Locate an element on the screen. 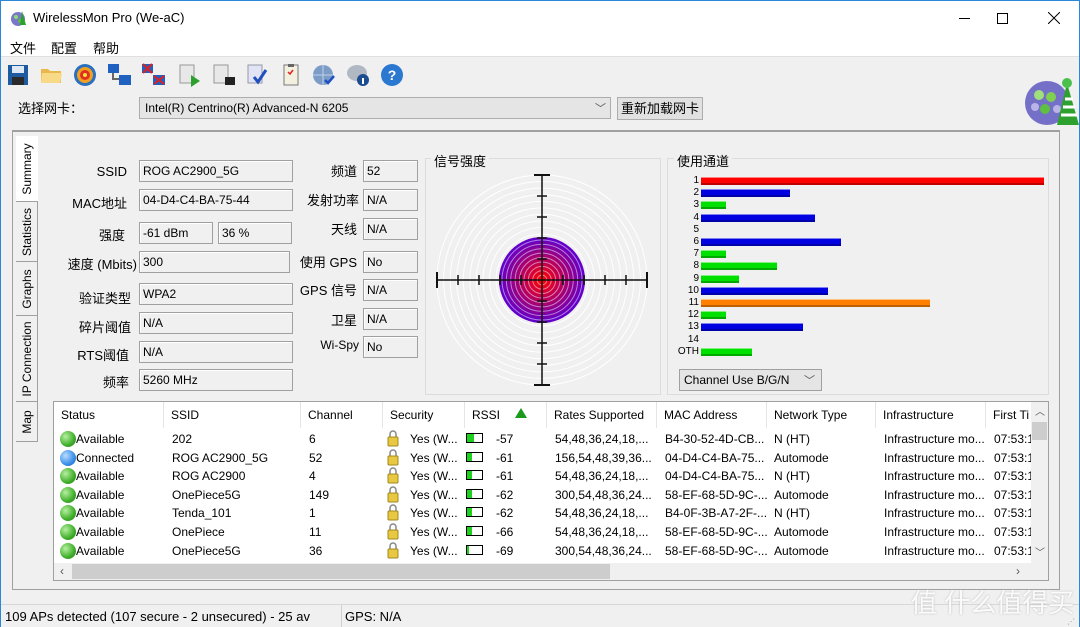 The height and width of the screenshot is (627, 1080). menu-help: 帮助 is located at coordinates (106, 47).